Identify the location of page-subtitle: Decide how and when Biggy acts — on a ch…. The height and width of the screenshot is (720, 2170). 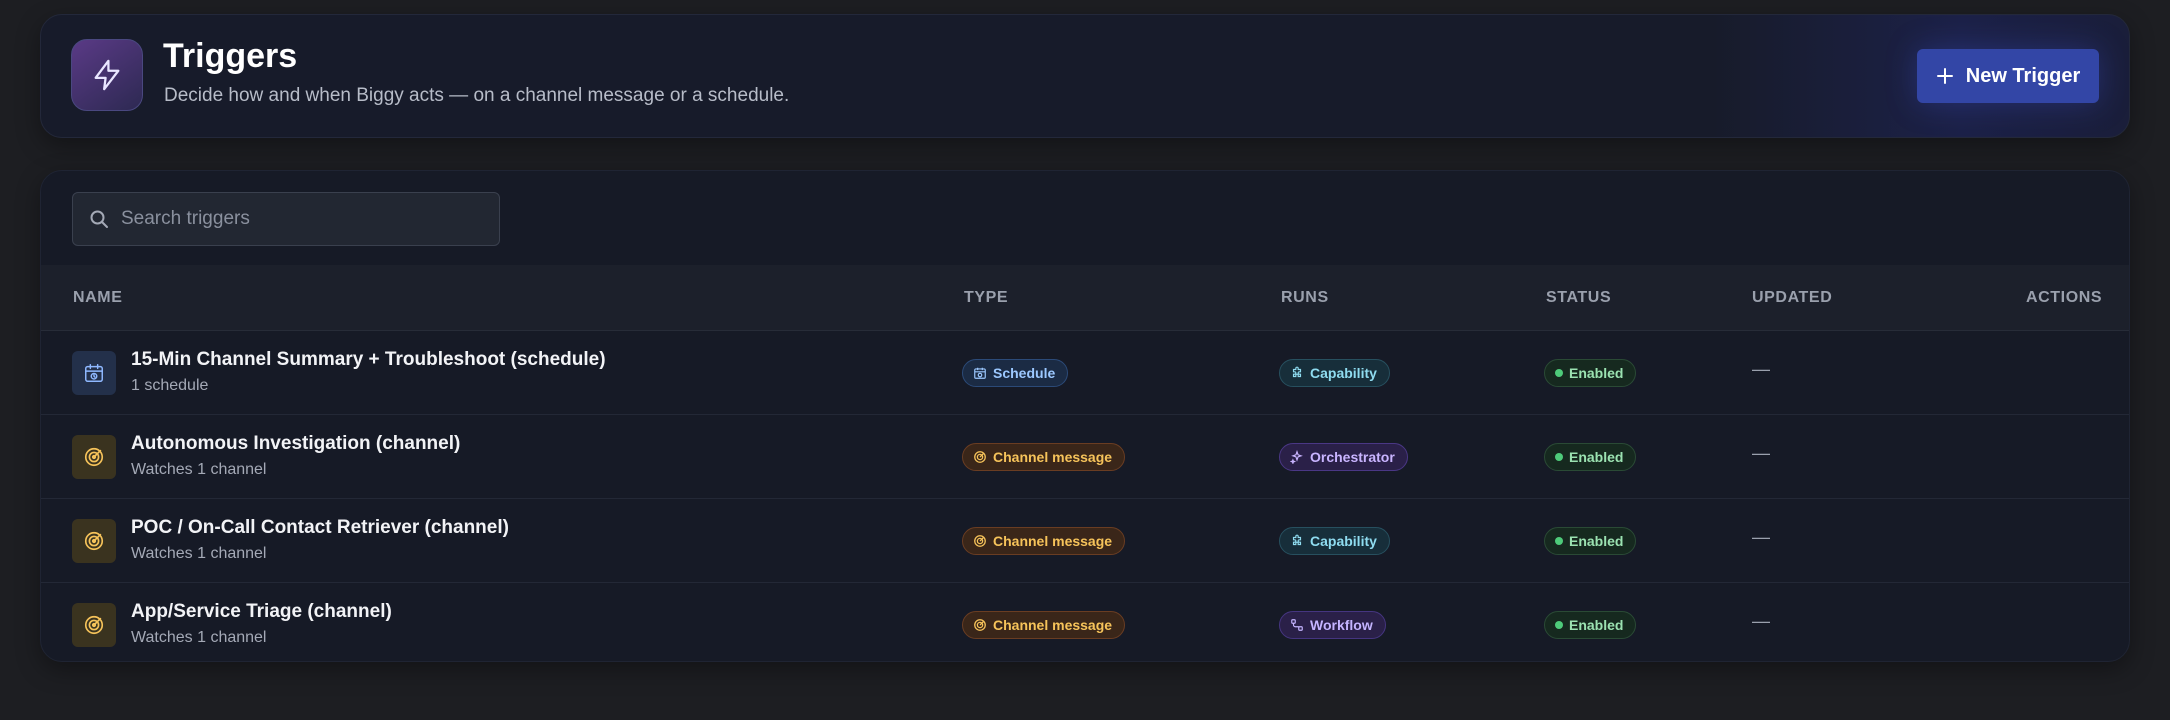
(477, 95).